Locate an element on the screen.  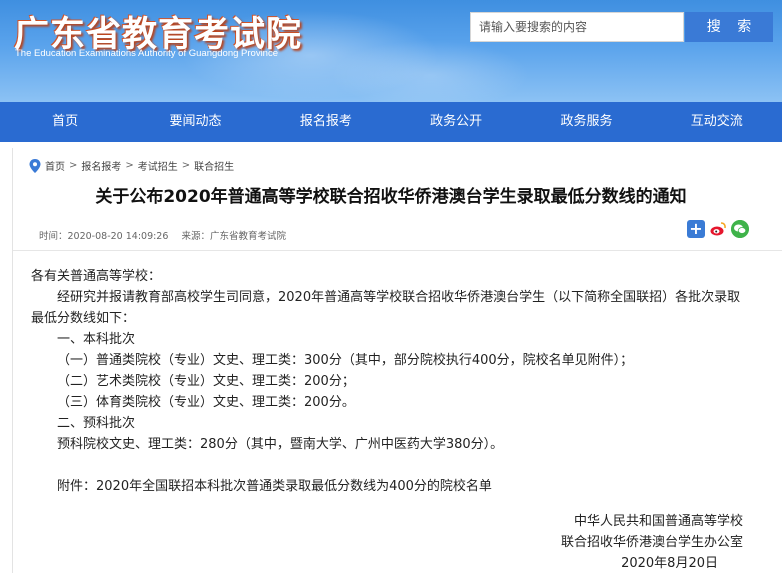
search-button: 搜 索 is located at coordinates (729, 27).